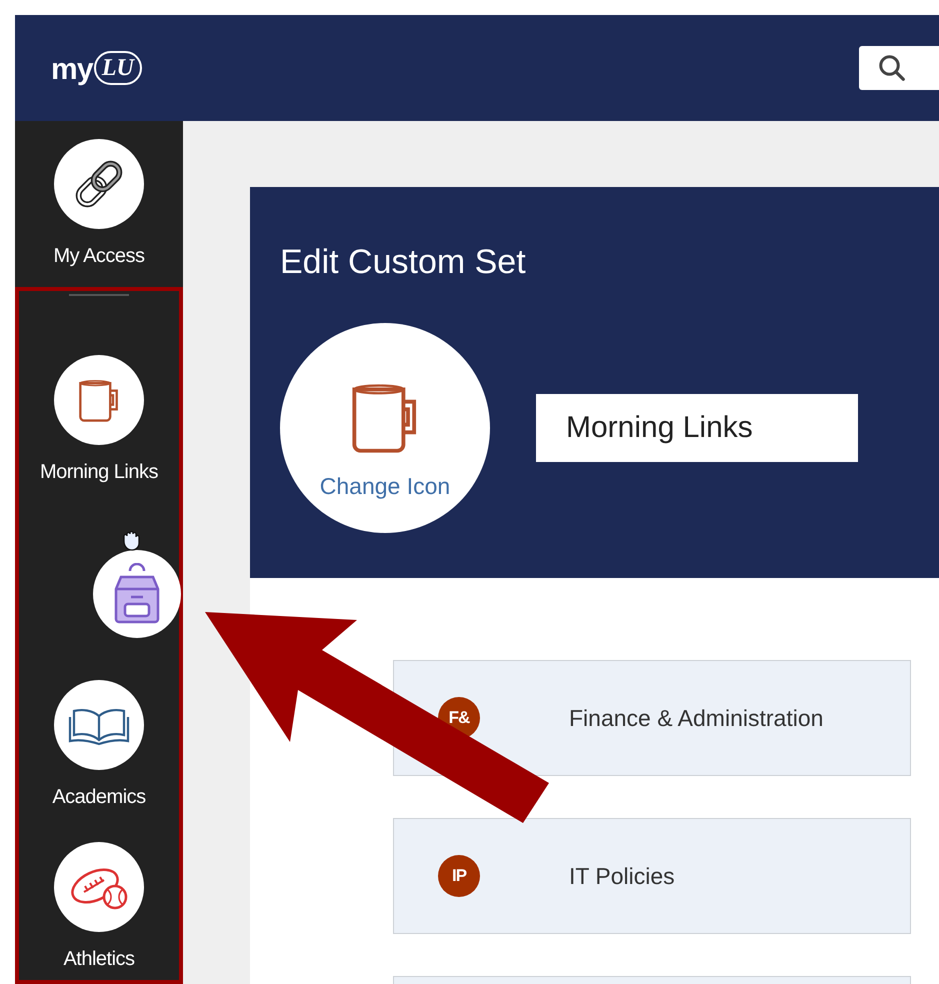  Describe the element at coordinates (459, 876) in the screenshot. I see `initials-badge: IP` at that location.